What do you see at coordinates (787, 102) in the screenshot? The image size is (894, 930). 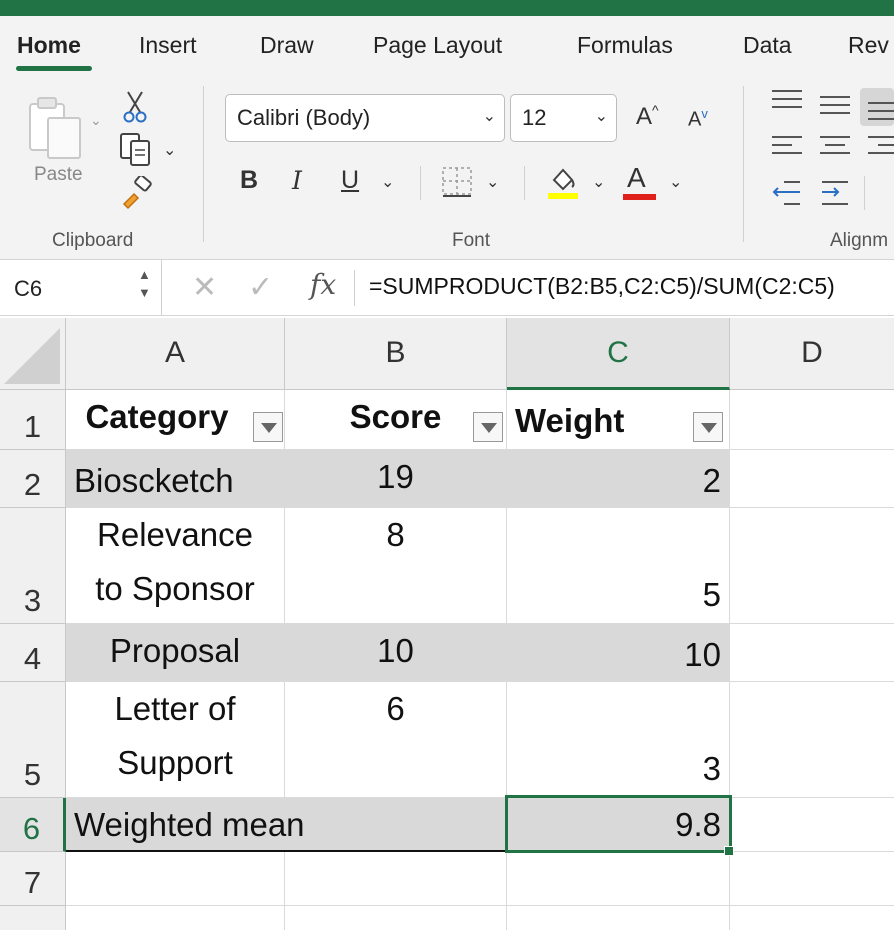 I see `align-top-icon` at bounding box center [787, 102].